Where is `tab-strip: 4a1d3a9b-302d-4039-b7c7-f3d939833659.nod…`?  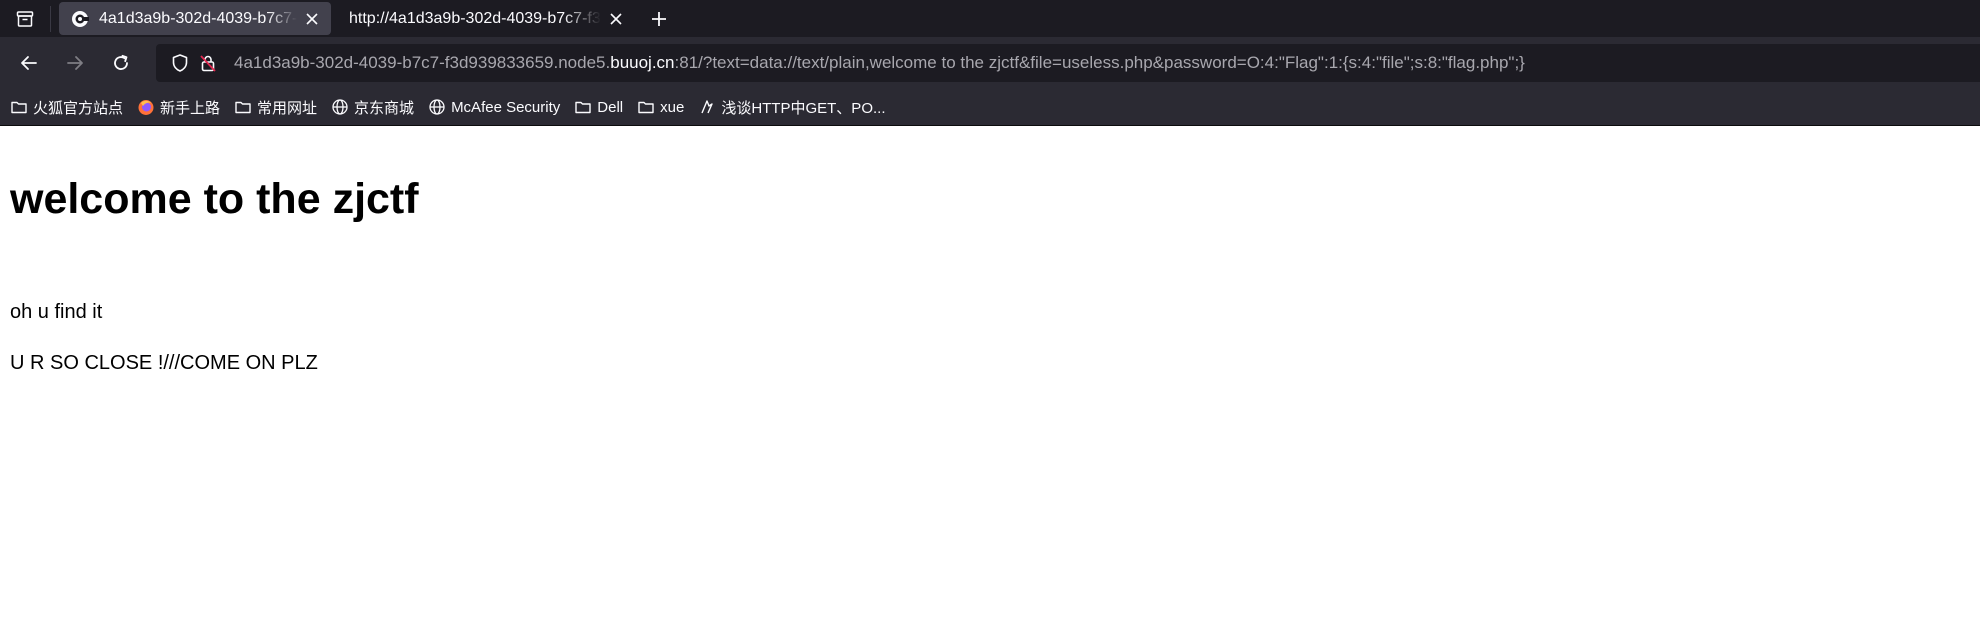
tab-strip: 4a1d3a9b-302d-4039-b7c7-f3d939833659.nod… is located at coordinates (990, 18).